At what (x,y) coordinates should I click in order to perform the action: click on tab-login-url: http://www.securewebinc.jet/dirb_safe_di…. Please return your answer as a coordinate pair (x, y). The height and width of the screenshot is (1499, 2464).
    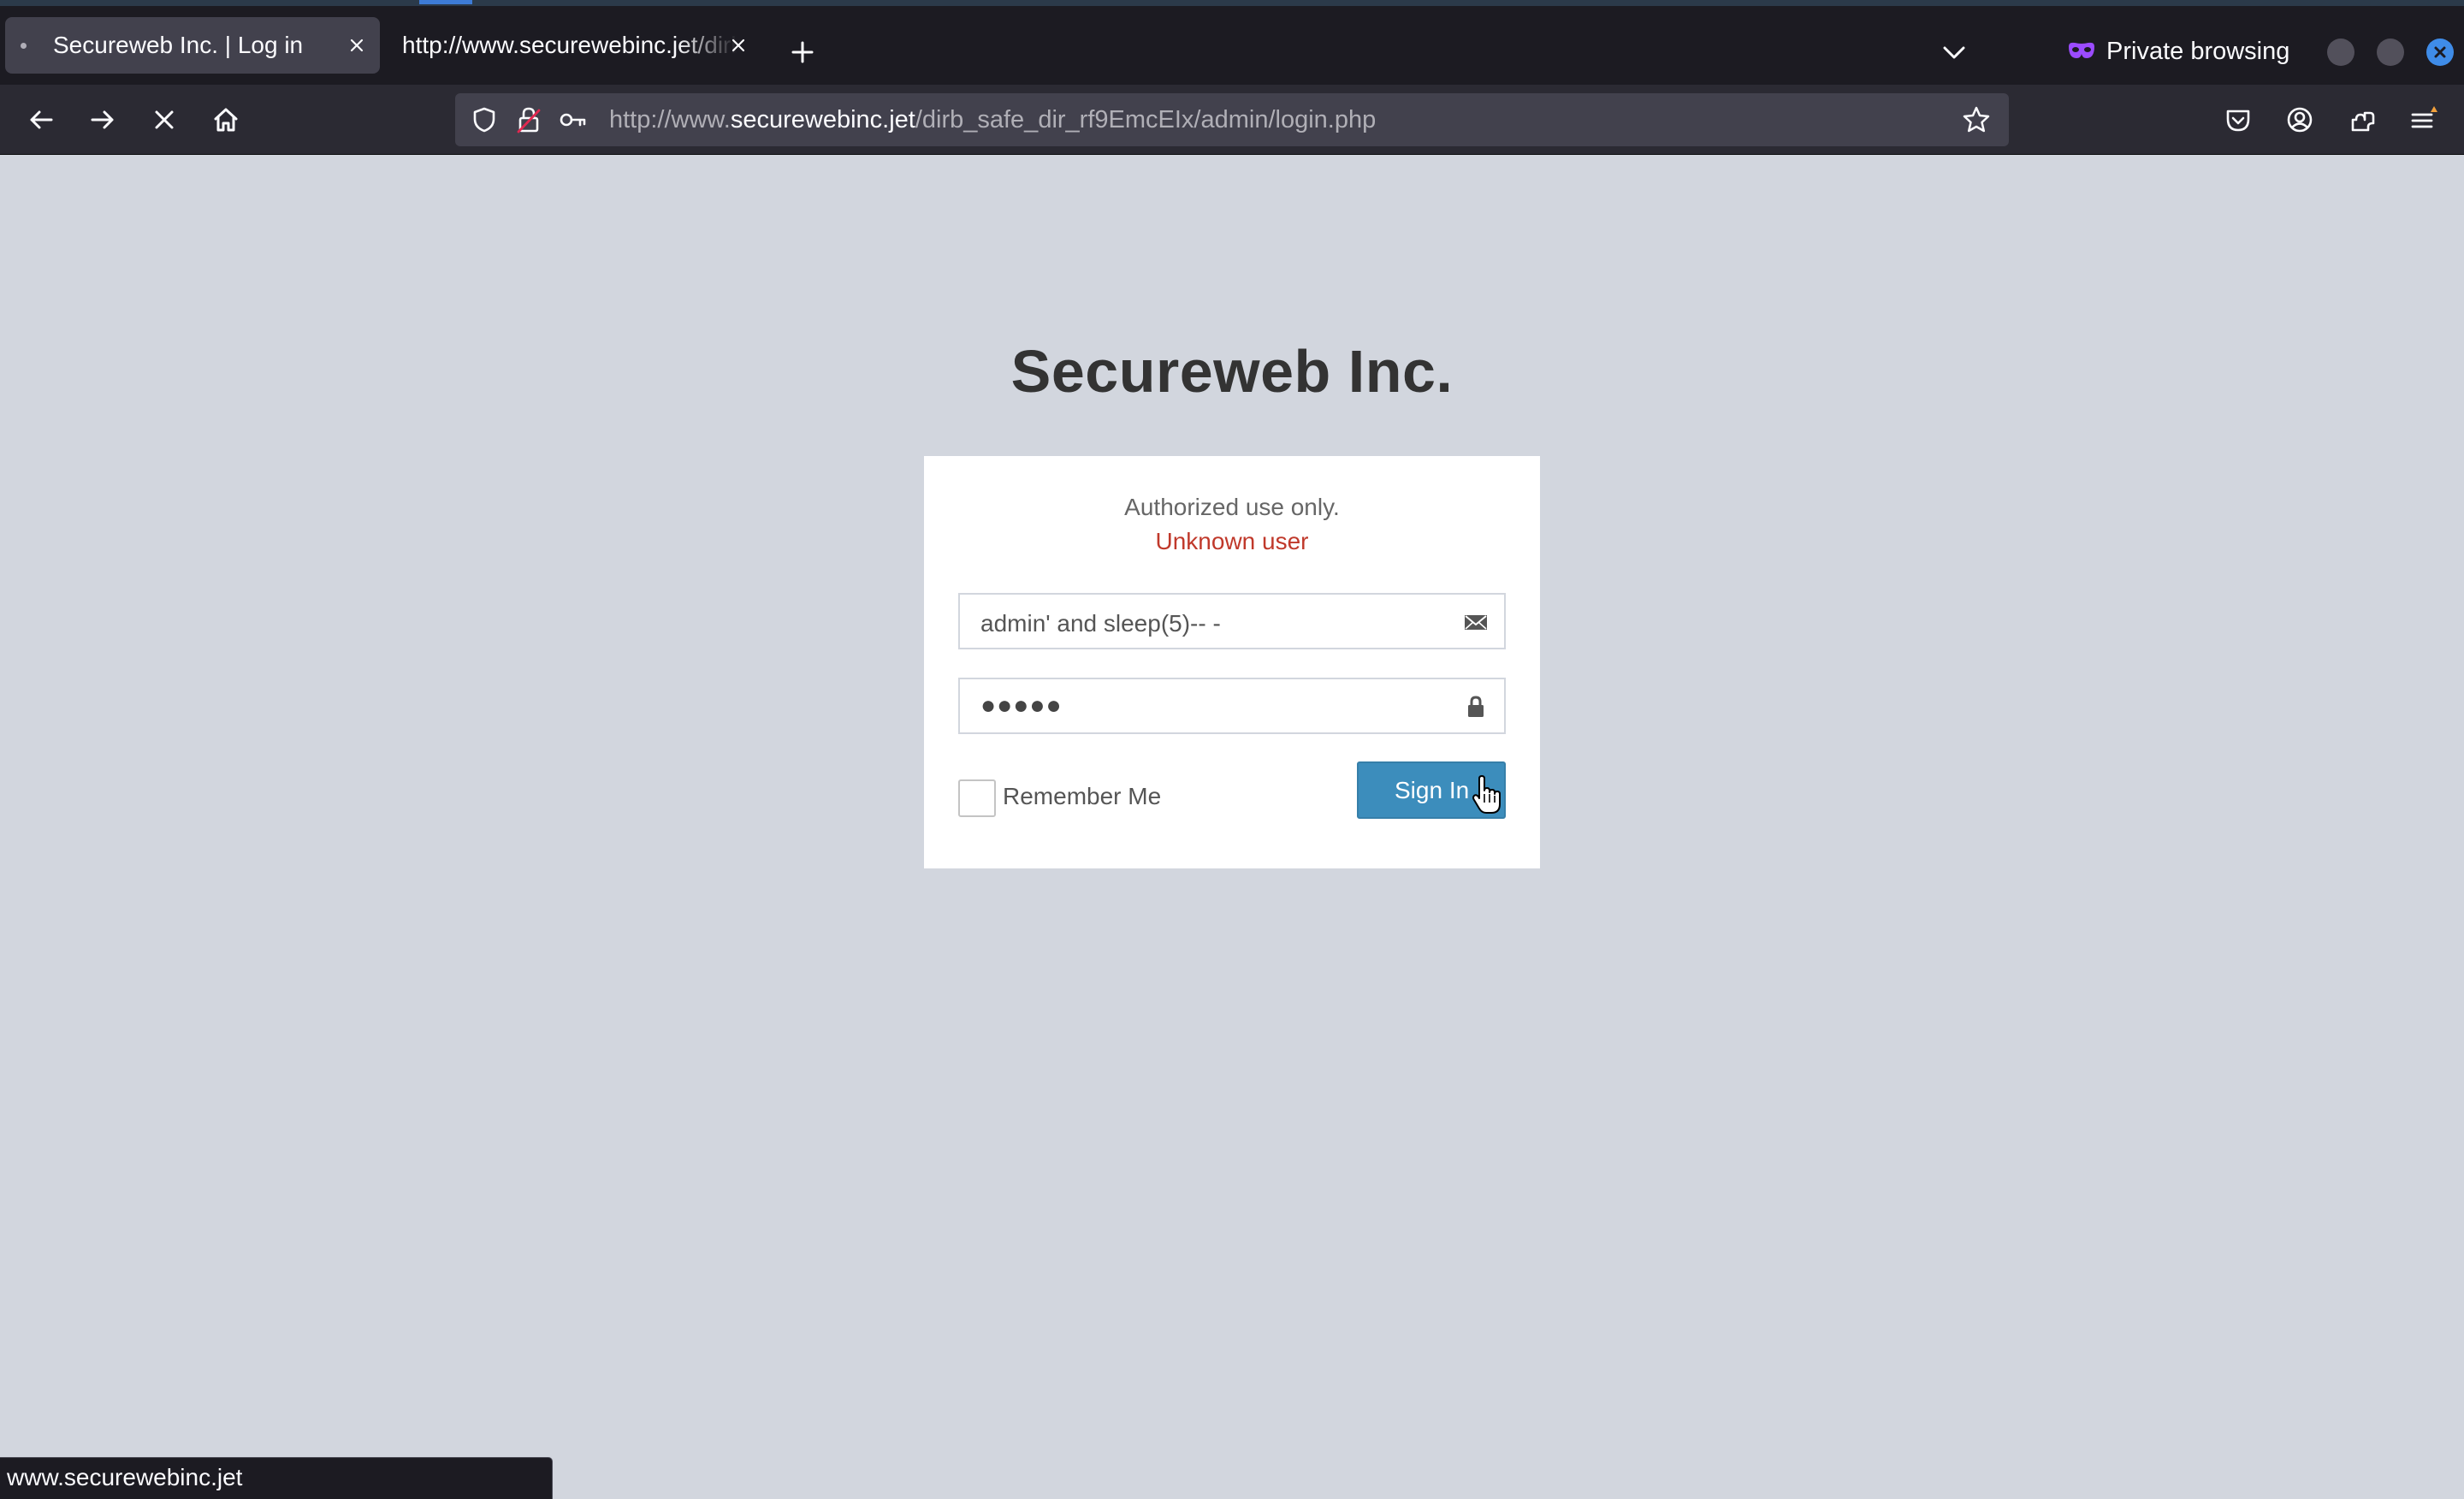
    Looking at the image, I should click on (575, 45).